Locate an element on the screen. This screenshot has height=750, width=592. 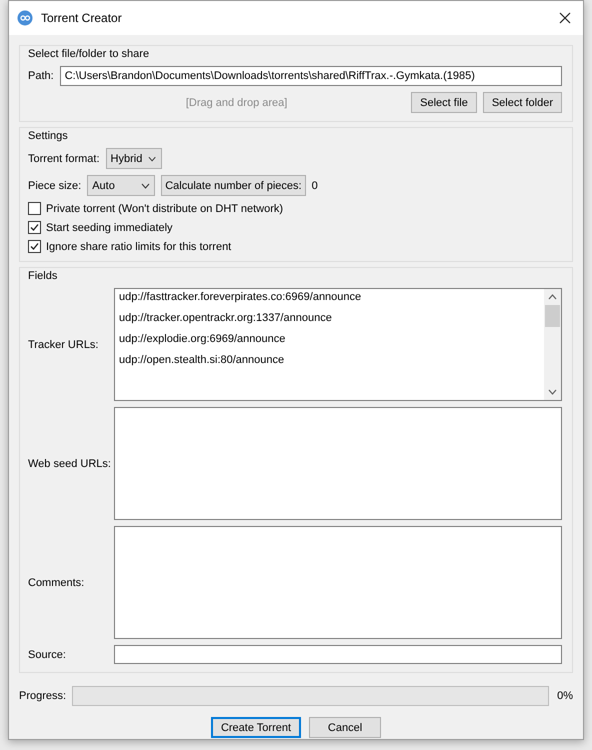
calculate-button: Calculate number of pieces: is located at coordinates (233, 185).